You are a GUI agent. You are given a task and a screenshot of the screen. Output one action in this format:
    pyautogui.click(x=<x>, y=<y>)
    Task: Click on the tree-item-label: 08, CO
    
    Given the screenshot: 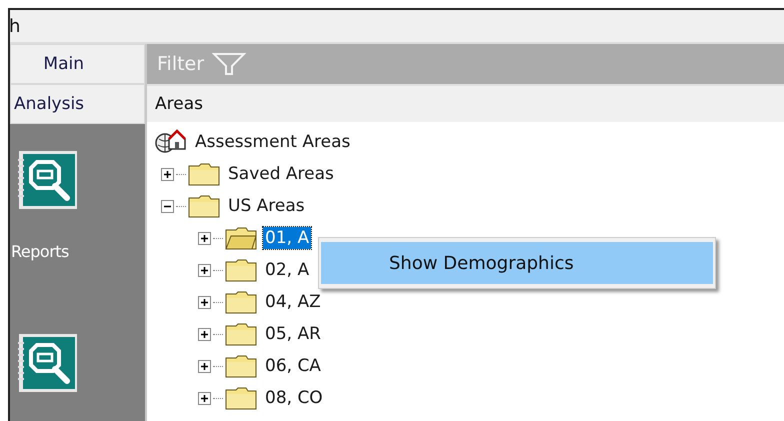 What is the action you would take?
    pyautogui.click(x=294, y=398)
    